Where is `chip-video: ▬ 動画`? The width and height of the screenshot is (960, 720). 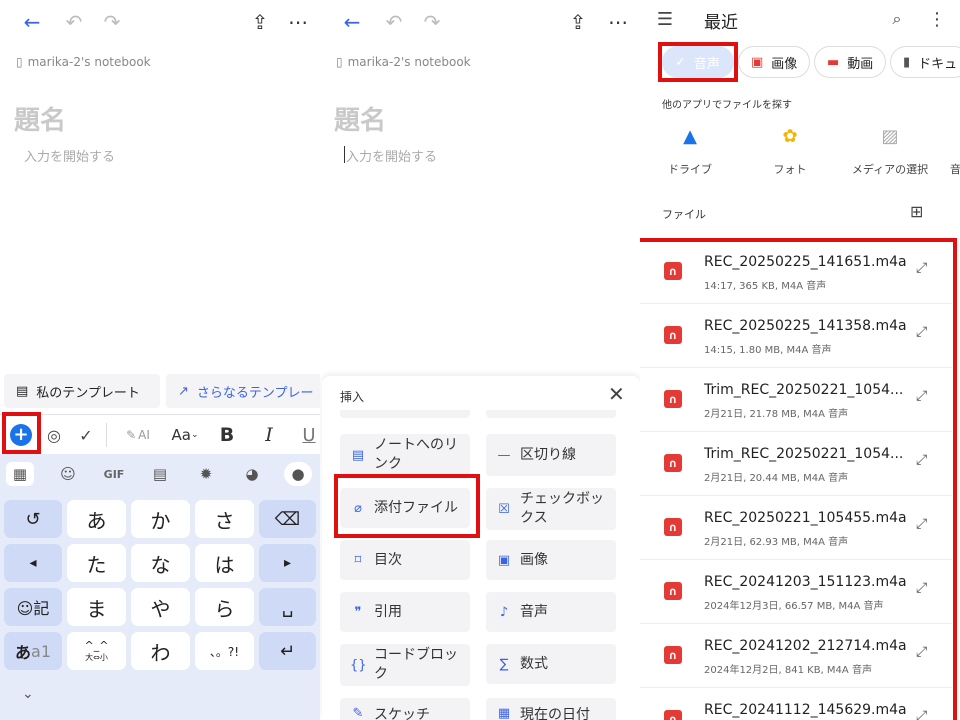 chip-video: ▬ 動画 is located at coordinates (850, 62).